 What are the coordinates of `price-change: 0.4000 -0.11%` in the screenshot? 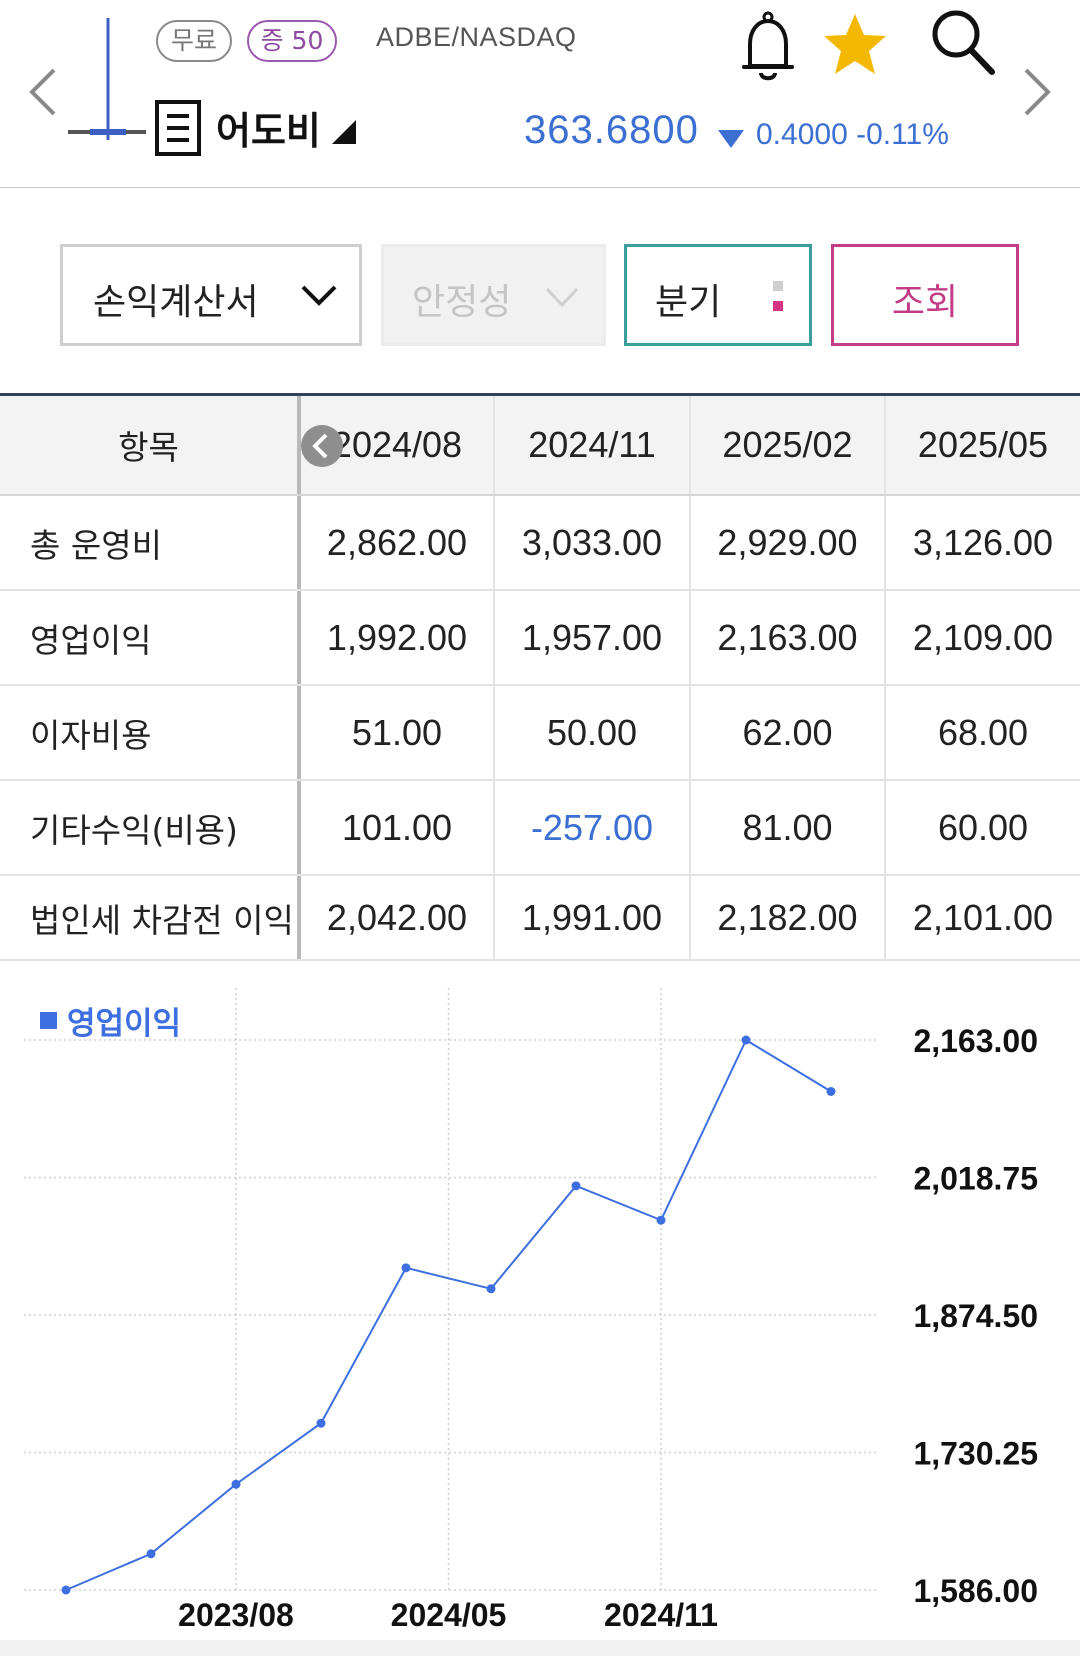 It's located at (852, 134).